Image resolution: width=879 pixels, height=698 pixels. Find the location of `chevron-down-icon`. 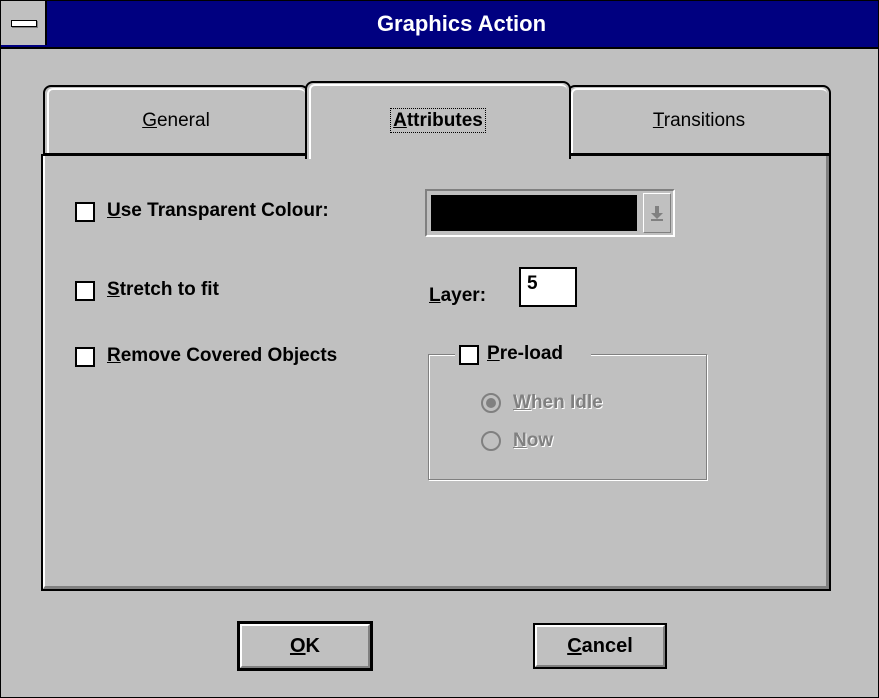

chevron-down-icon is located at coordinates (657, 213).